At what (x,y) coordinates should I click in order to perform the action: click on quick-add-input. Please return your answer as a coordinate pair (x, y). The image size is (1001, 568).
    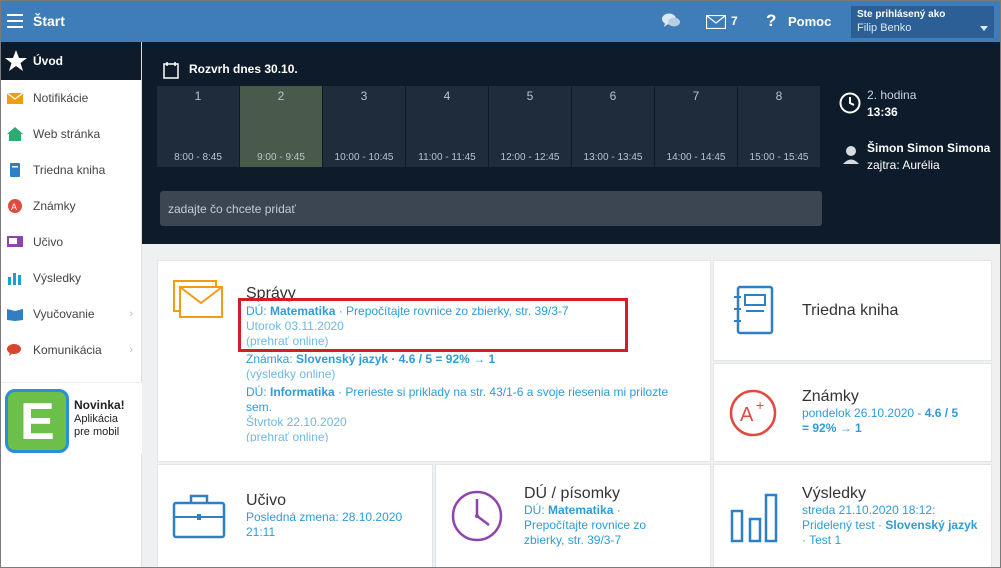
    Looking at the image, I should click on (491, 208).